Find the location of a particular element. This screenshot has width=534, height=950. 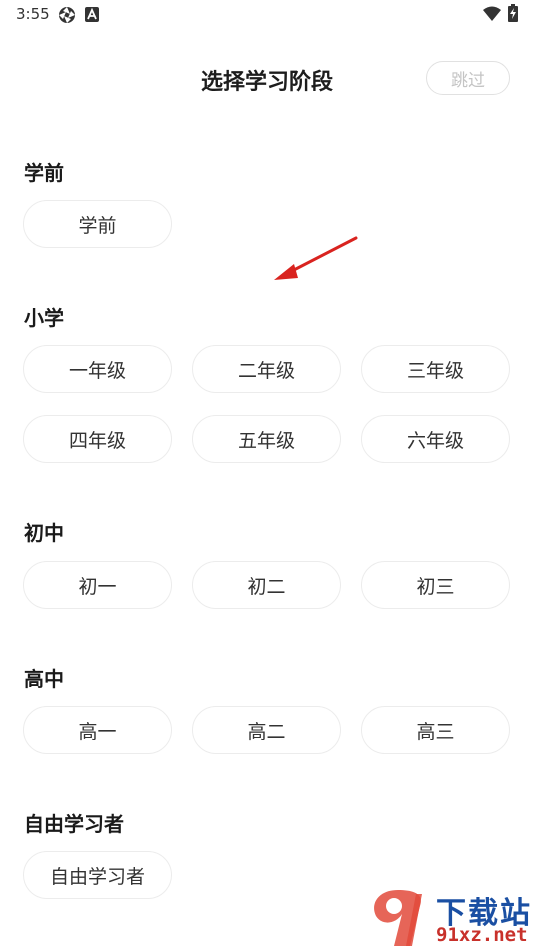

option-senior-2: 高二 is located at coordinates (266, 730).